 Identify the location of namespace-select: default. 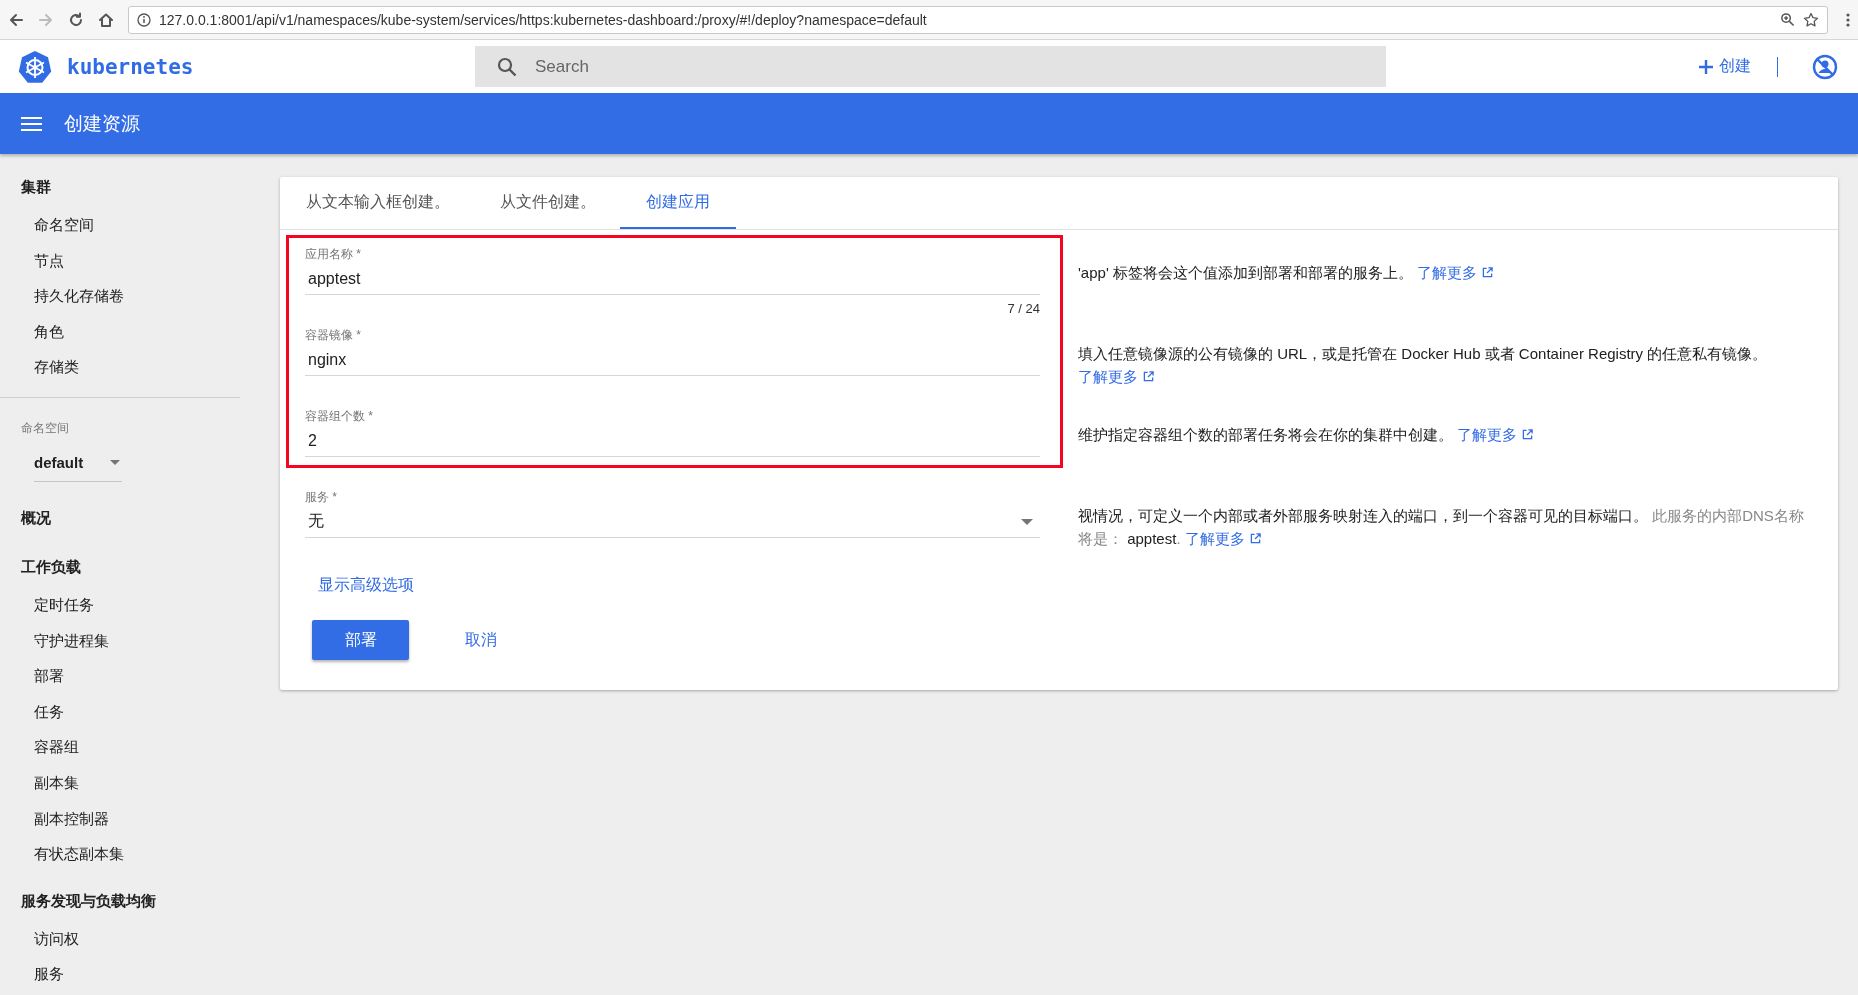
(78, 462).